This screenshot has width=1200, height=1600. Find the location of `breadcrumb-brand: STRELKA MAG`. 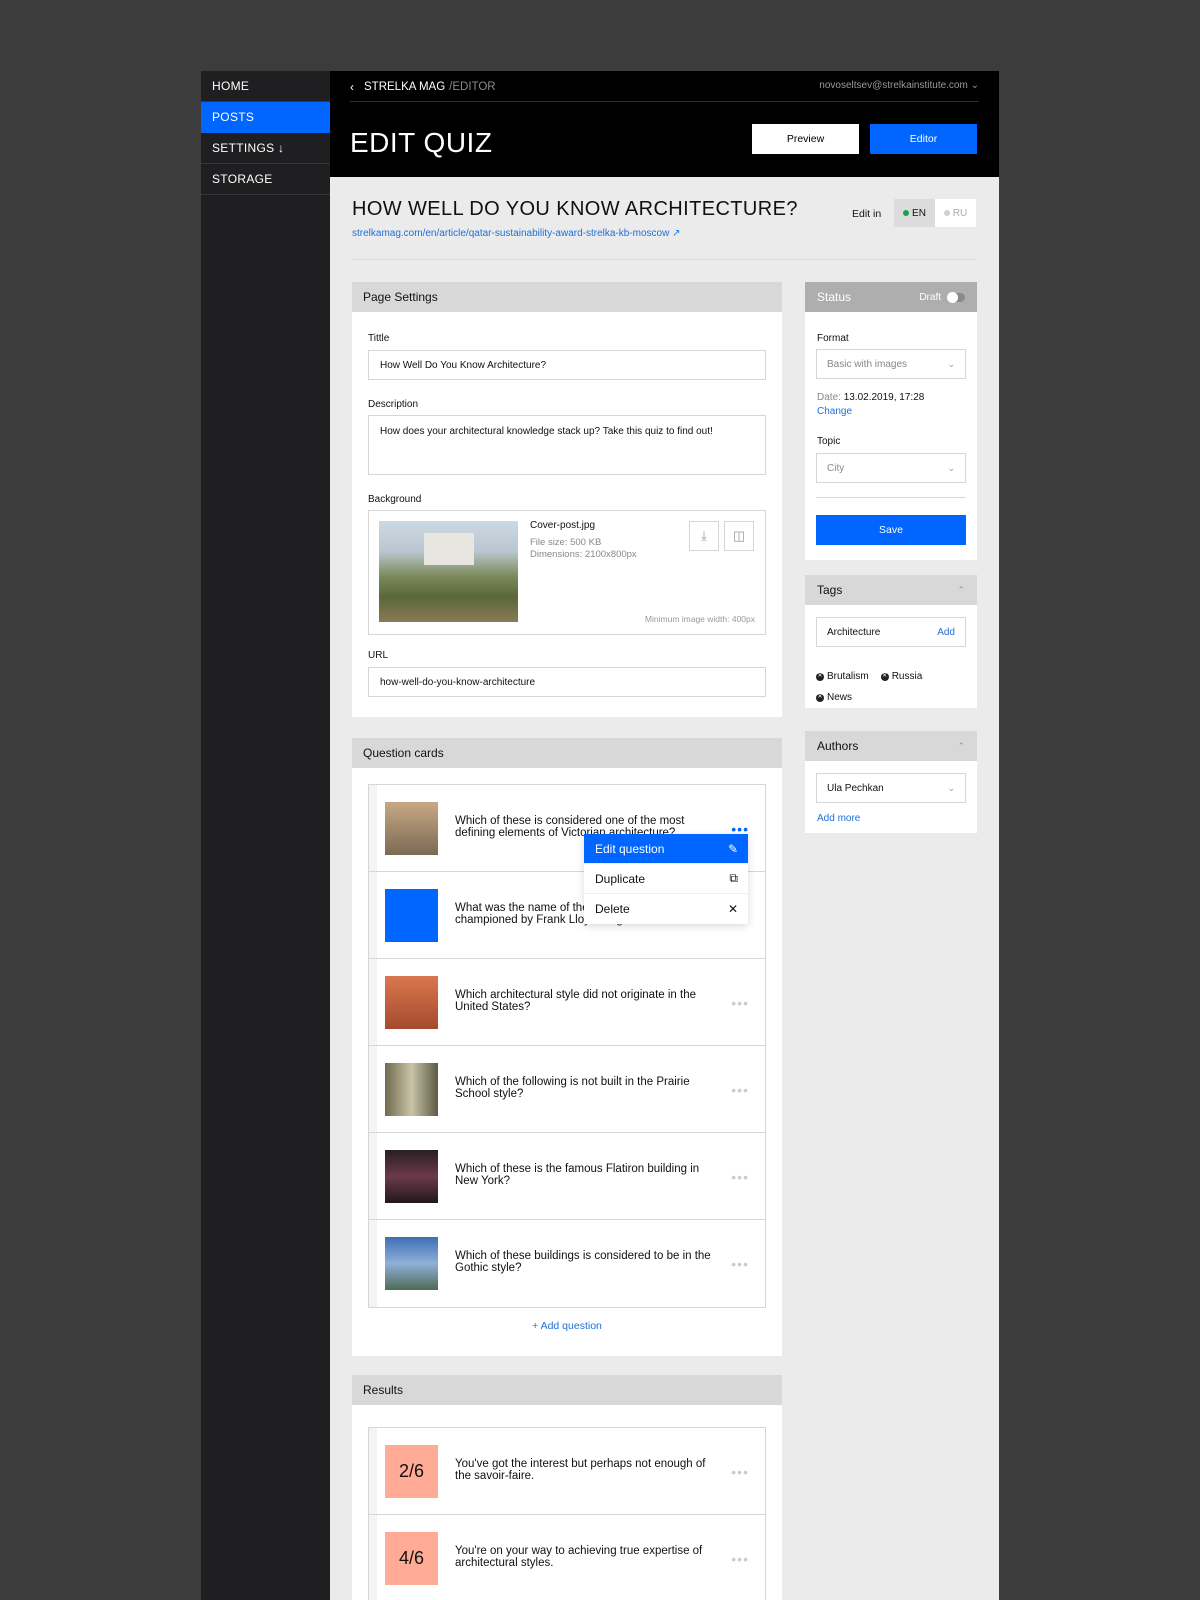

breadcrumb-brand: STRELKA MAG is located at coordinates (404, 87).